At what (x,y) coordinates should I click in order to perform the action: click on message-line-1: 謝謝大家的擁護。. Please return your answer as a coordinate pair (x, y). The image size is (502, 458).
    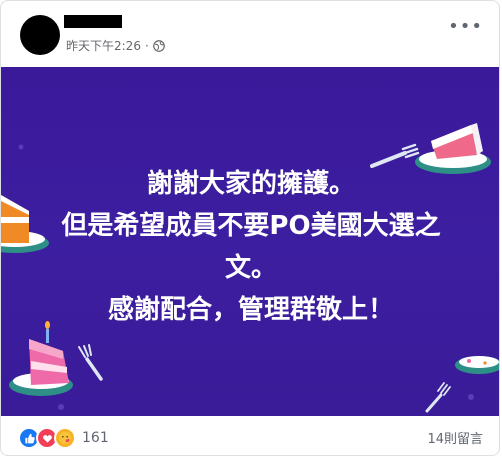
    Looking at the image, I should click on (250, 184).